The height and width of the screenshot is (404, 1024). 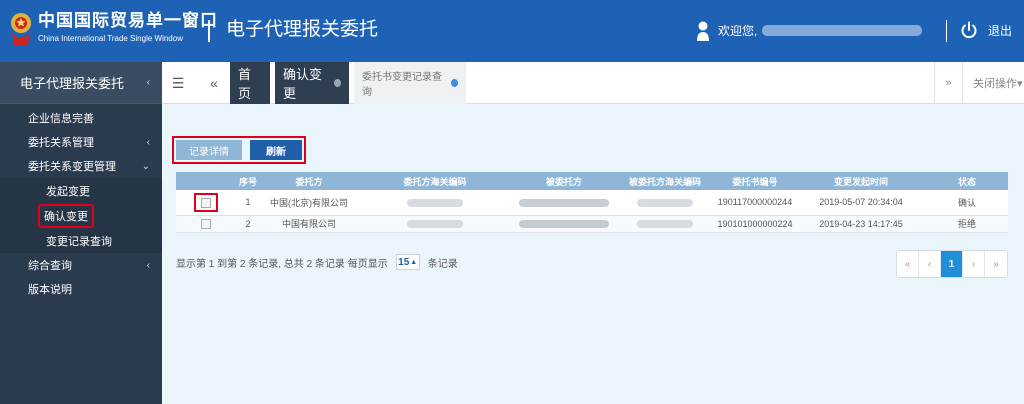 What do you see at coordinates (248, 181) in the screenshot?
I see `col-index: 序号` at bounding box center [248, 181].